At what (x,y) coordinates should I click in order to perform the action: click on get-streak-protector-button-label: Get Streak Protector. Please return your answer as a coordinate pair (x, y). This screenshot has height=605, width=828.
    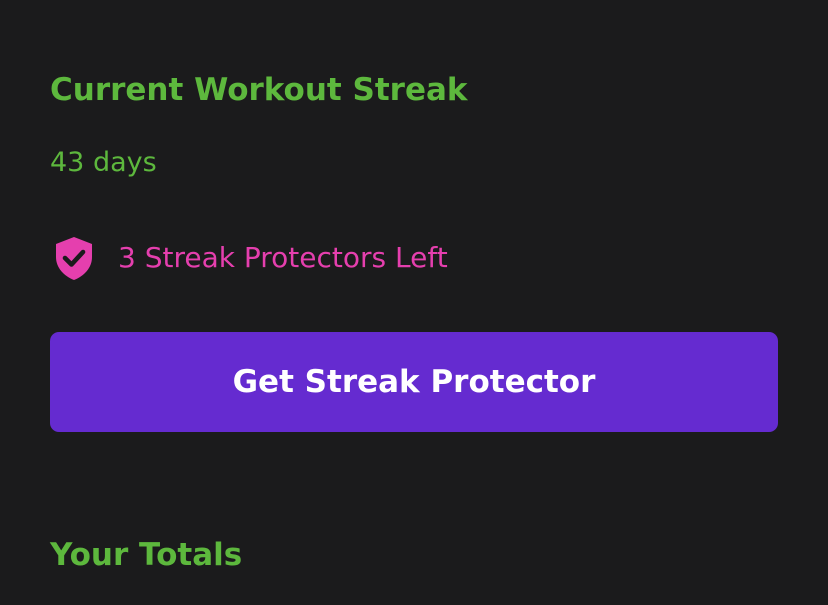
    Looking at the image, I should click on (414, 382).